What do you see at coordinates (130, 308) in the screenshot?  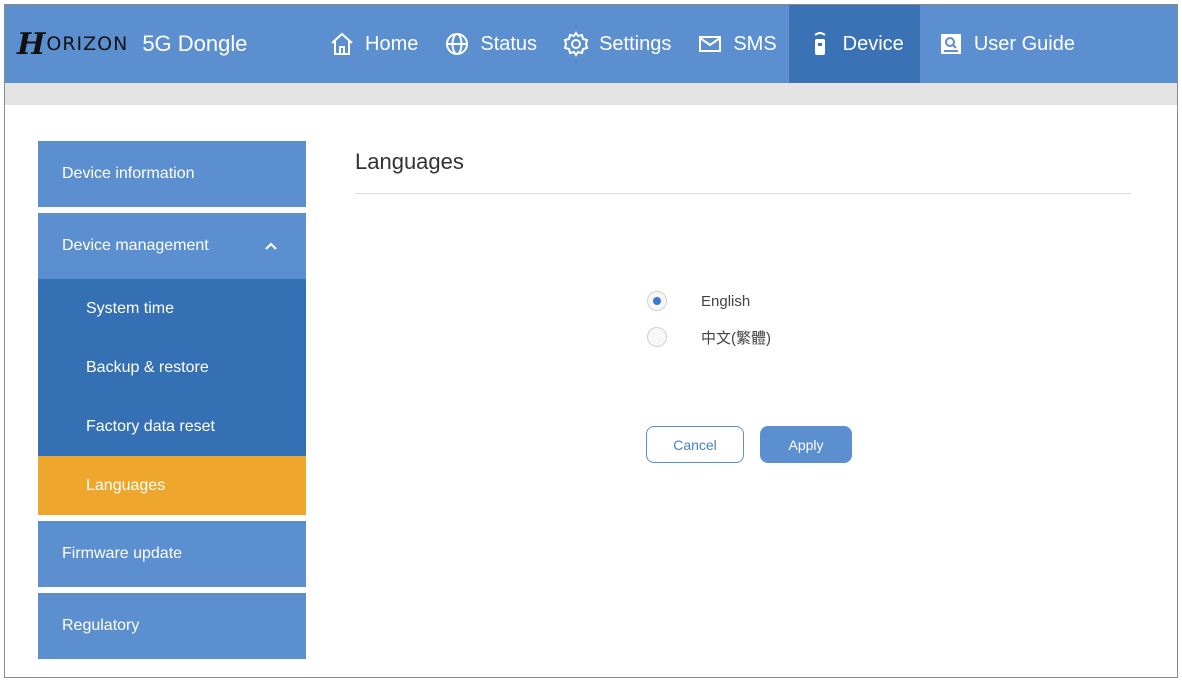 I see `sidebar-item-label: System time` at bounding box center [130, 308].